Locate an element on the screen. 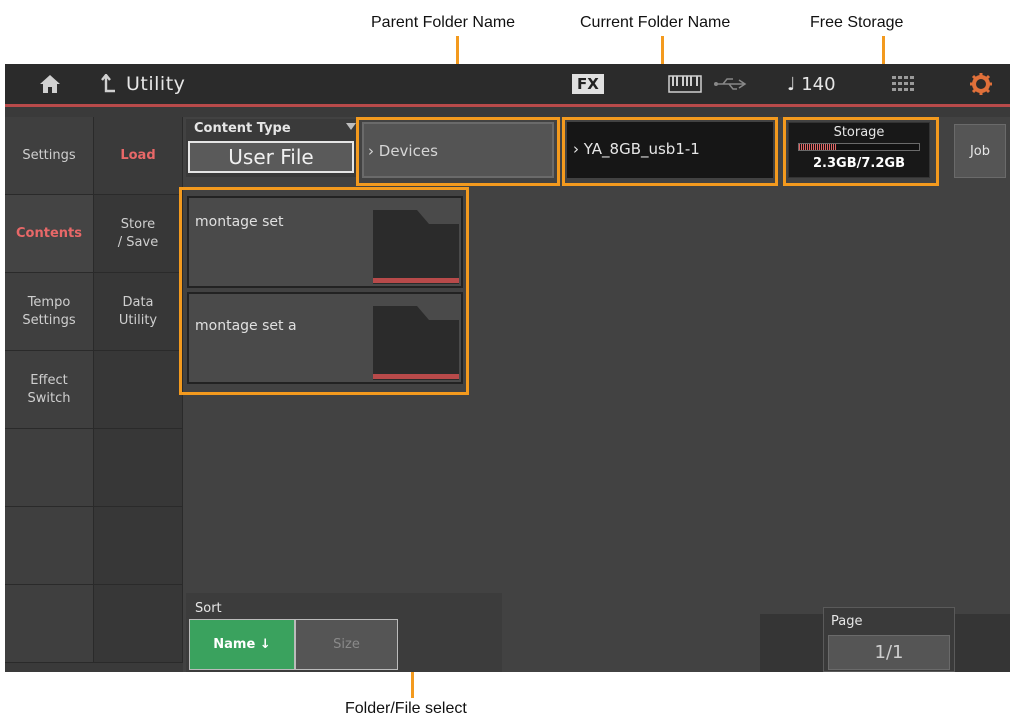 The image size is (1022, 722). folder-file-select-callout: Folder/File select is located at coordinates (406, 708).